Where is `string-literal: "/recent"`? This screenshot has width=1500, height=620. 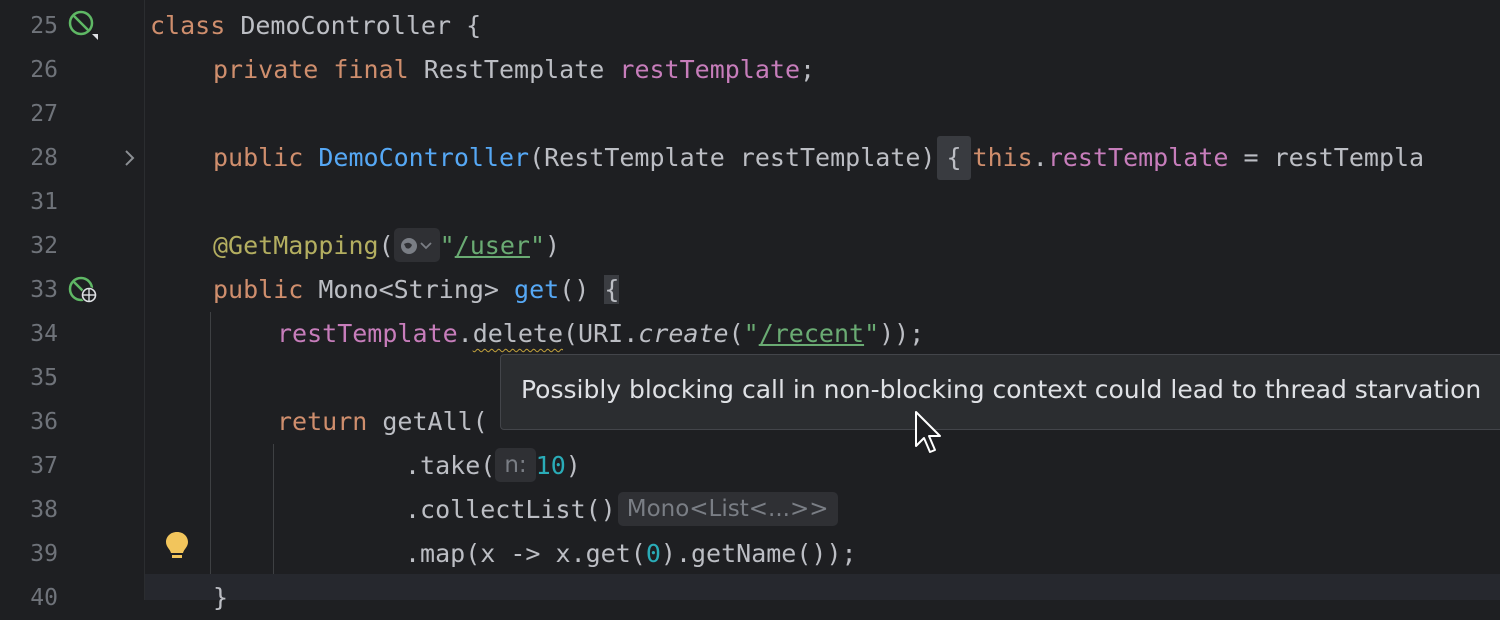
string-literal: "/recent" is located at coordinates (811, 333).